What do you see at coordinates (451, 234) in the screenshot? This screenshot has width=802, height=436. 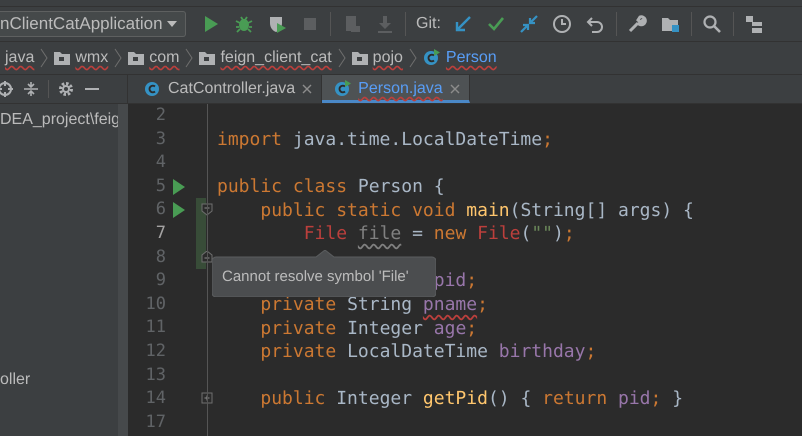 I see `code-token: new` at bounding box center [451, 234].